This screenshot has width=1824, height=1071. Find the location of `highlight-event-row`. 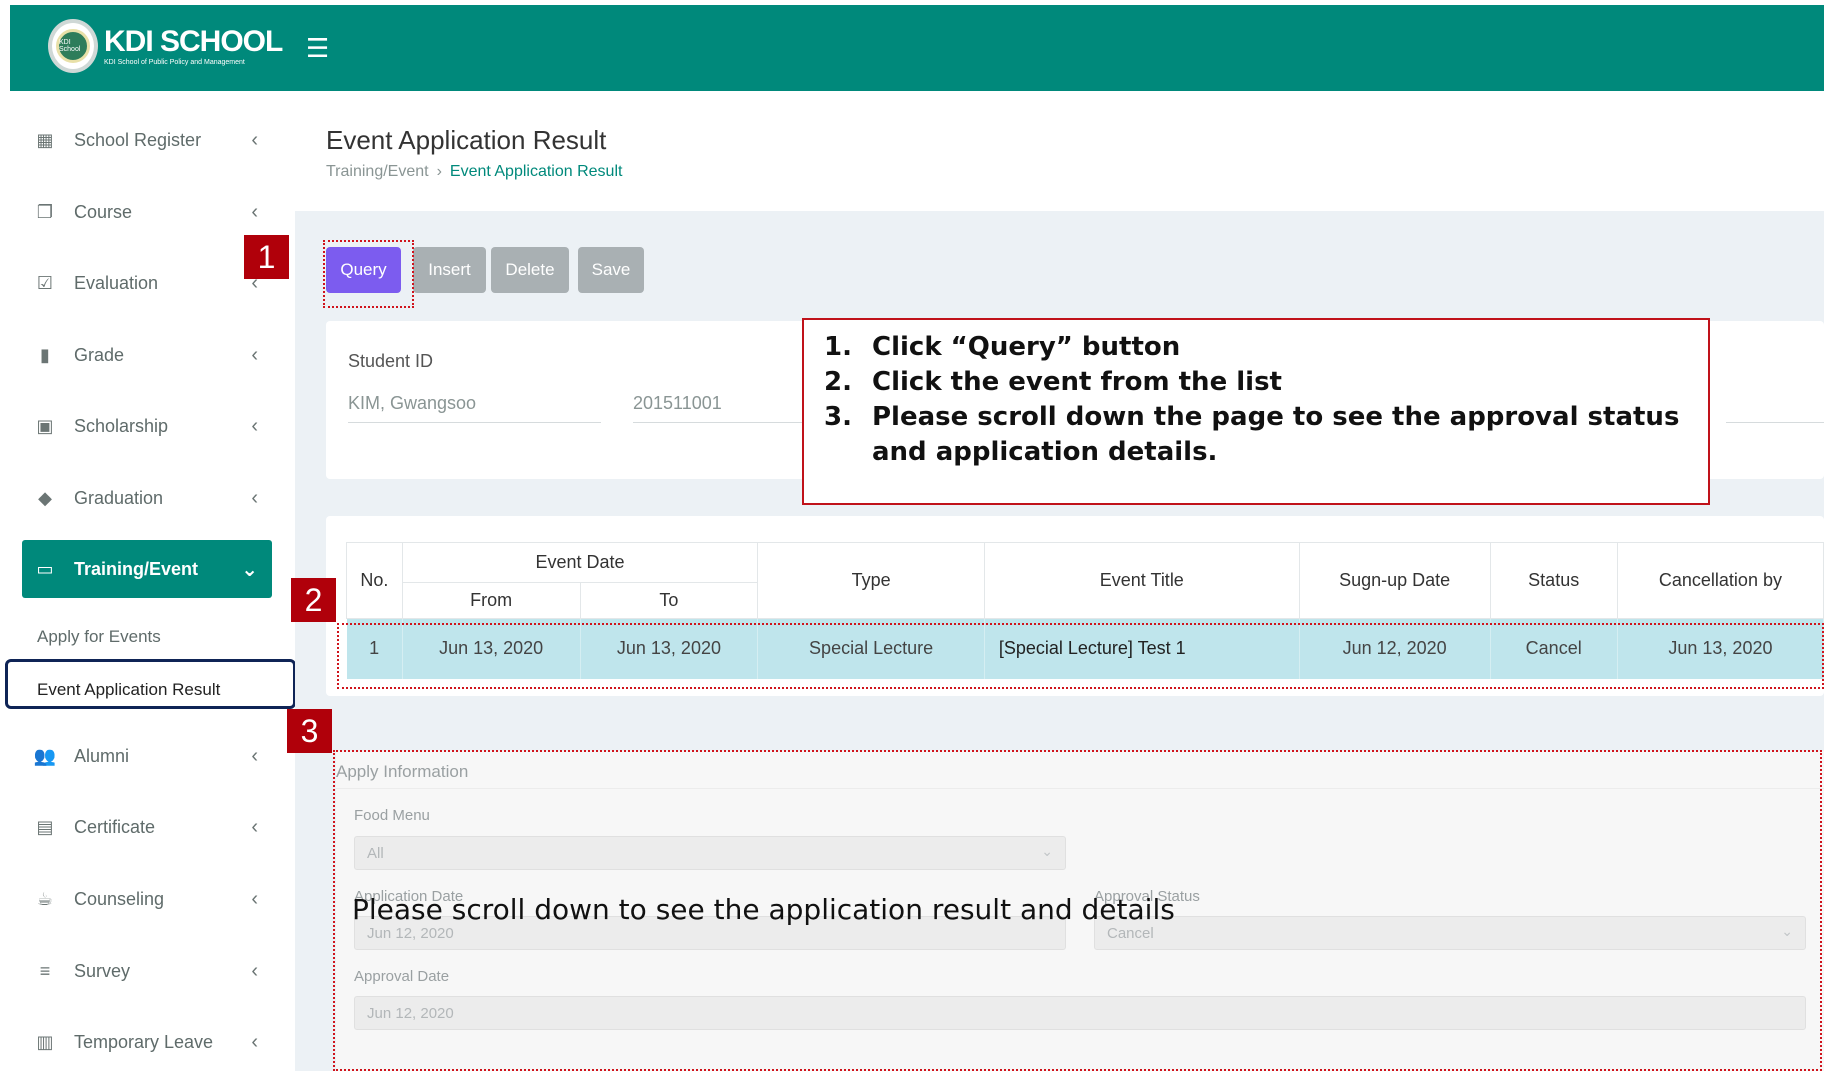

highlight-event-row is located at coordinates (1080, 656).